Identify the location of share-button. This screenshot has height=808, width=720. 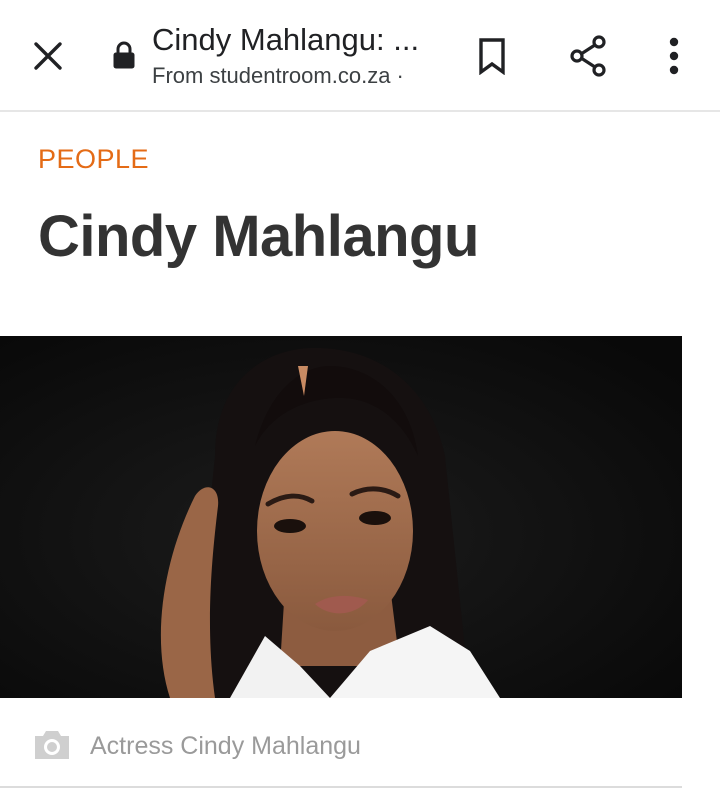
(588, 56).